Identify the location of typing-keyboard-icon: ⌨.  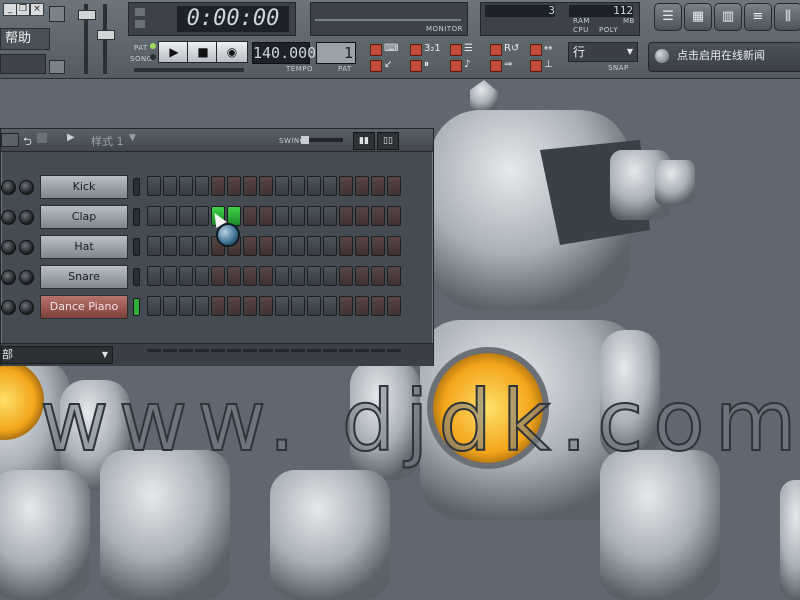
(392, 49).